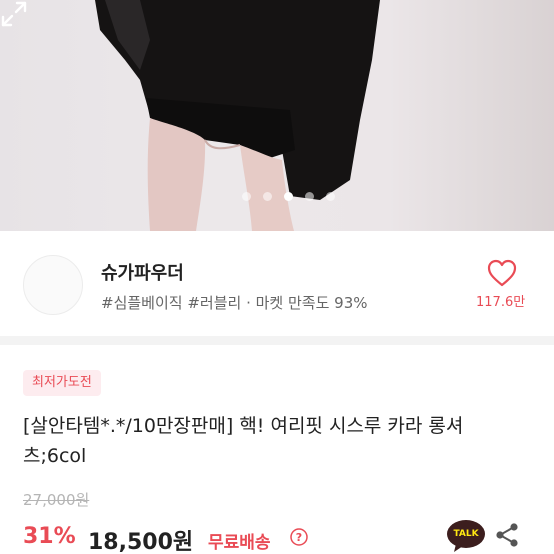  What do you see at coordinates (243, 441) in the screenshot?
I see `product-title: [살안타템*.*/10만장판매] 핵! 여리핏 시스루 카라 롱셔츠;6col` at bounding box center [243, 441].